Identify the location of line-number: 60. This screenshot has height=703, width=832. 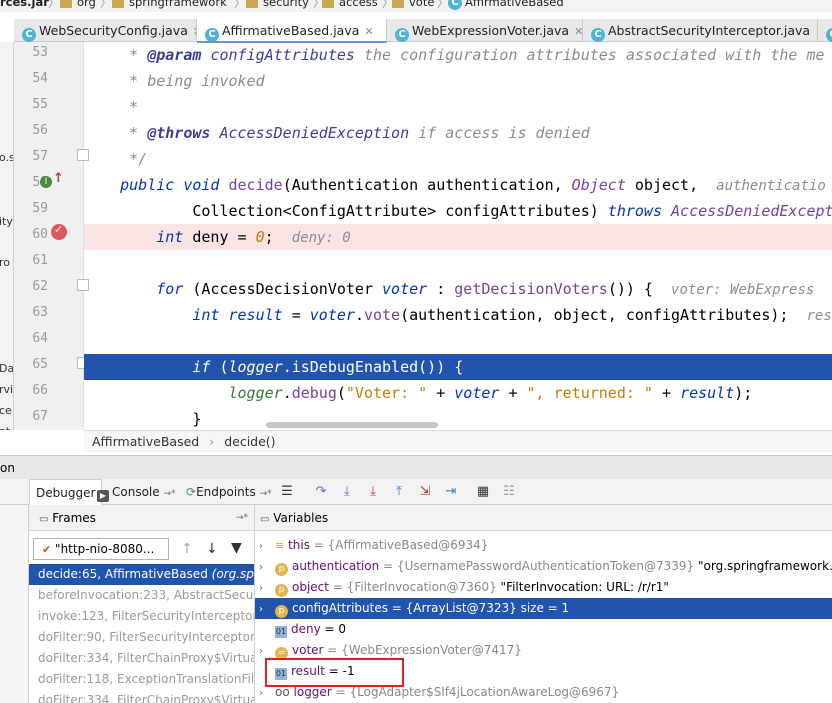
(40, 234).